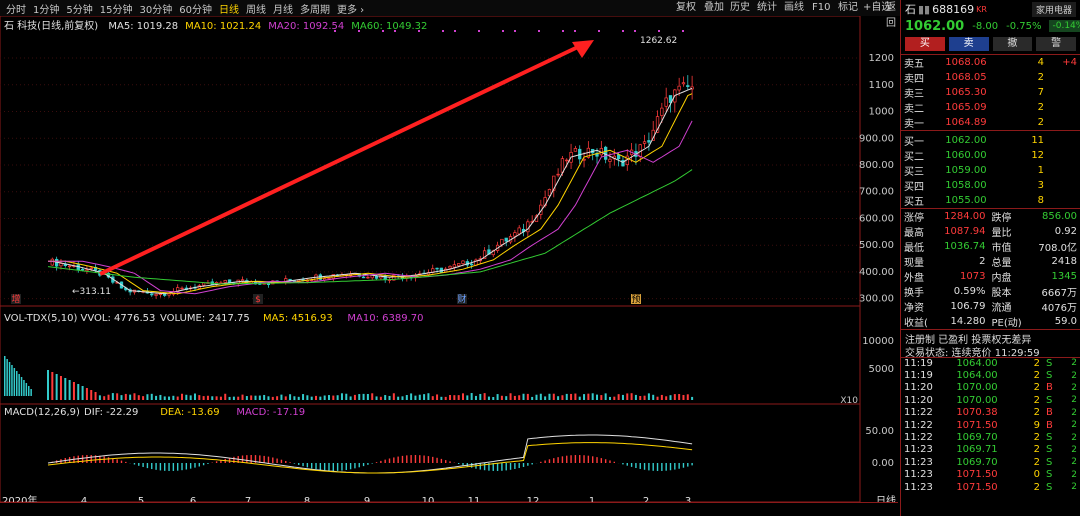  Describe the element at coordinates (918, 475) in the screenshot. I see `tick-time: 11:23` at that location.